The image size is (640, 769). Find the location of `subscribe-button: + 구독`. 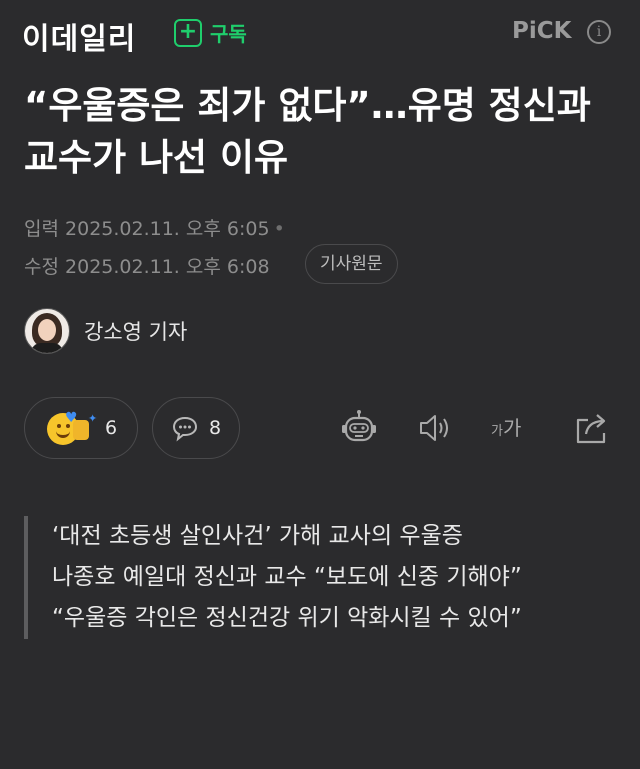

subscribe-button: + 구독 is located at coordinates (210, 32).